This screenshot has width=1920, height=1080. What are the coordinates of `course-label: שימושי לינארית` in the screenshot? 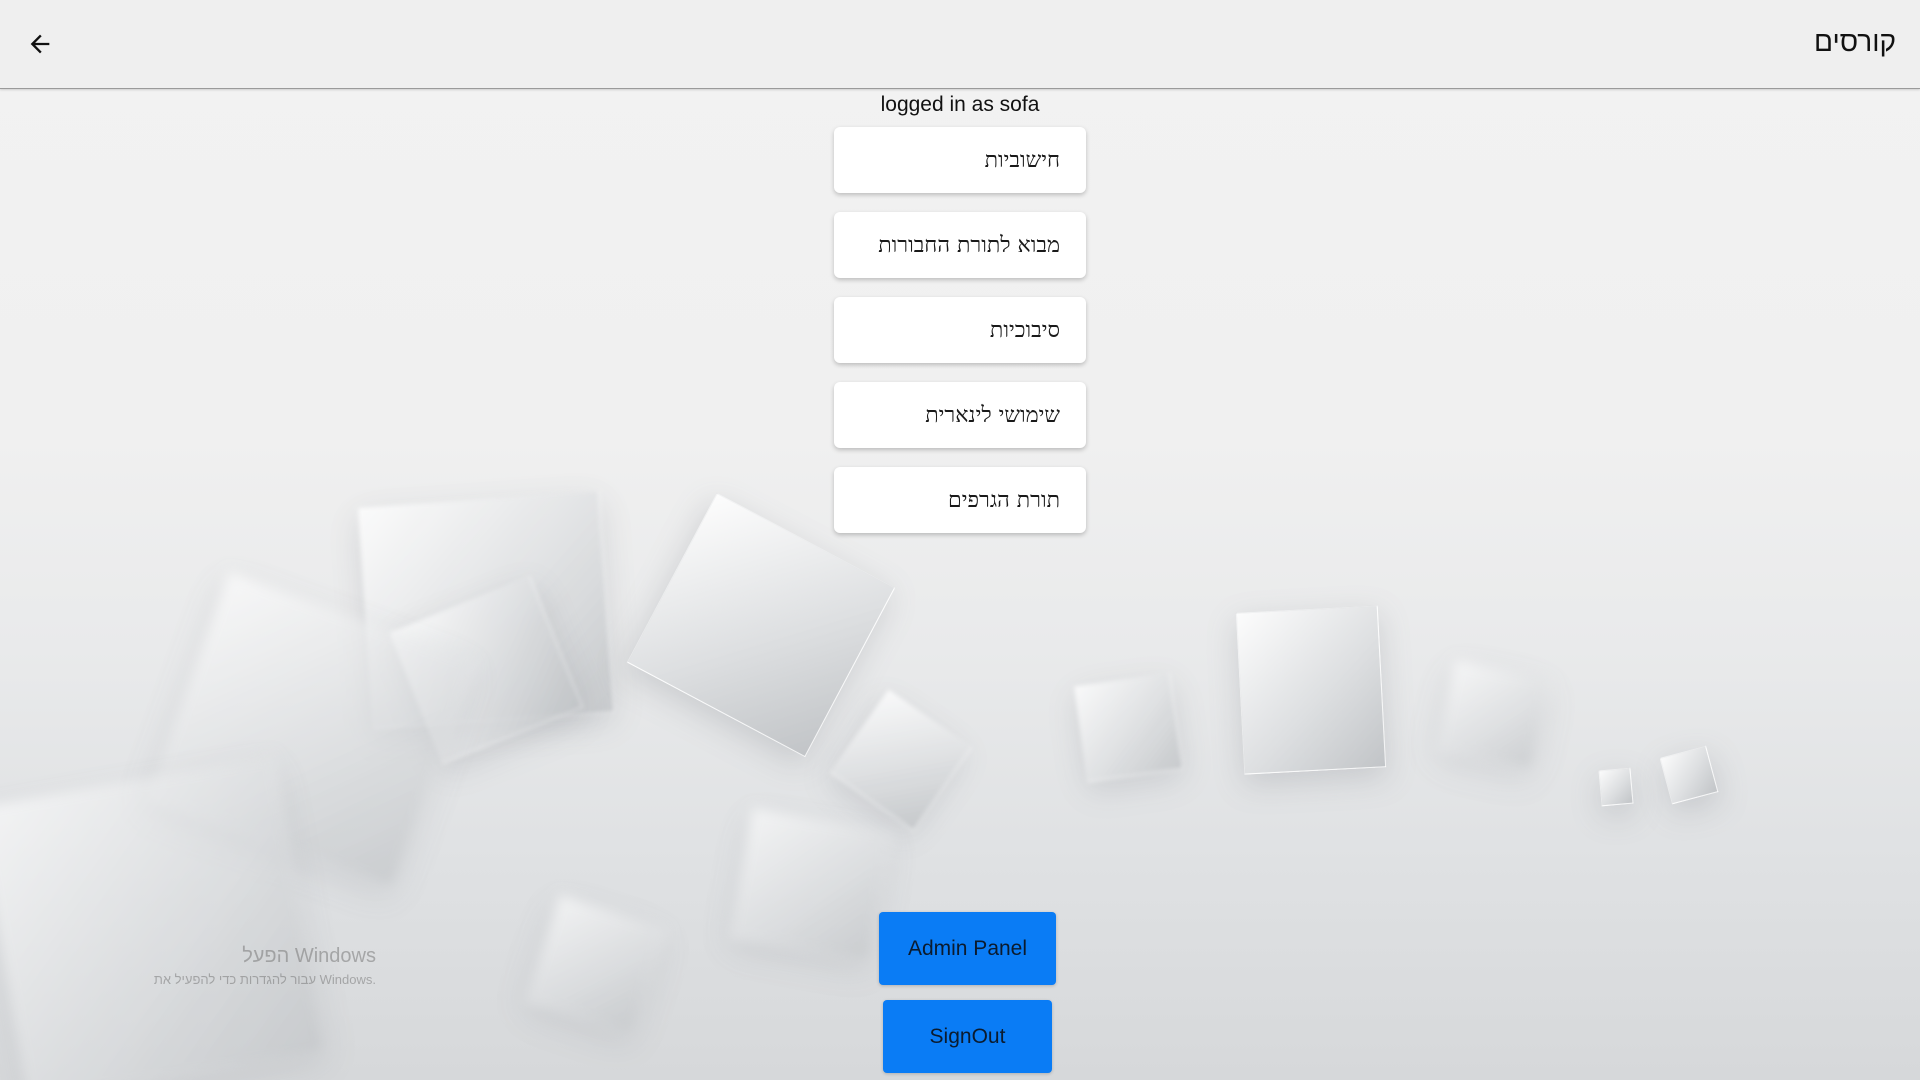 It's located at (992, 415).